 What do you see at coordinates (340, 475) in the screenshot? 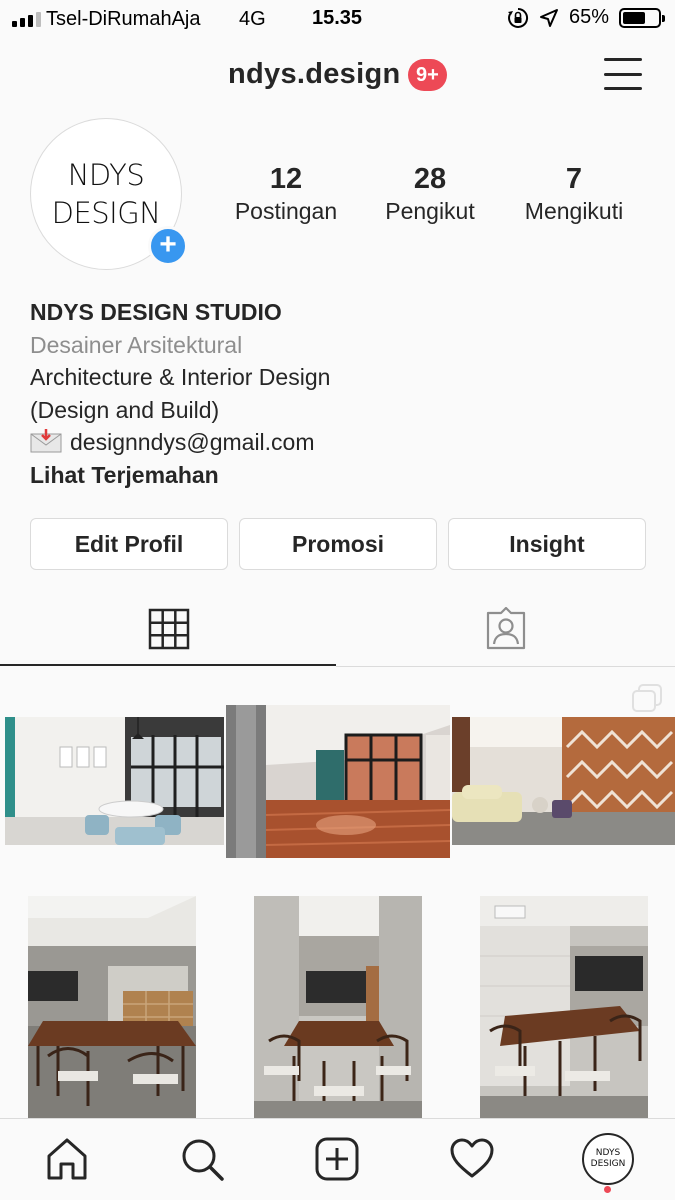
I see `see-translation-link: Lihat Terjemahan` at bounding box center [340, 475].